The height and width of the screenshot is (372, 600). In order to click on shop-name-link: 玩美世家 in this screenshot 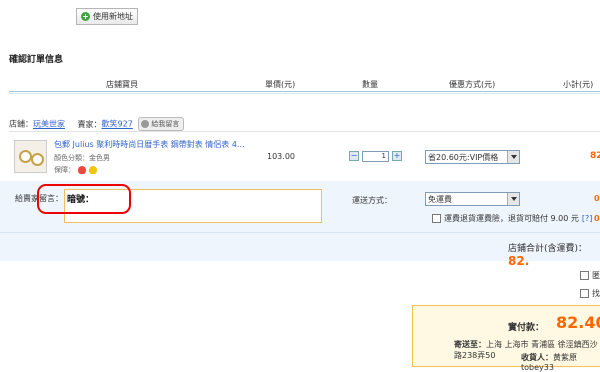, I will do `click(49, 124)`.